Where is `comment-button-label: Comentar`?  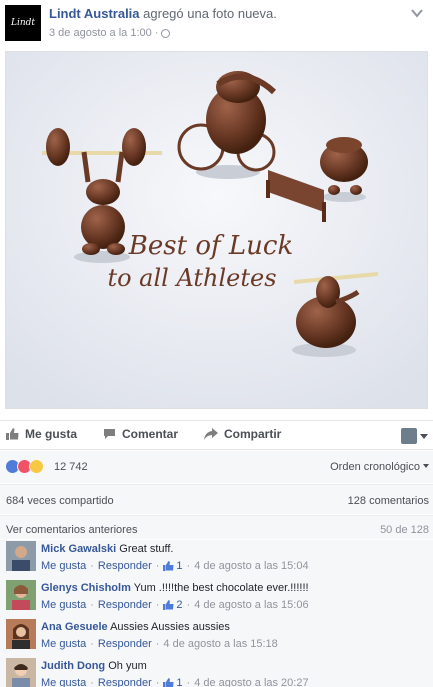 comment-button-label: Comentar is located at coordinates (150, 434).